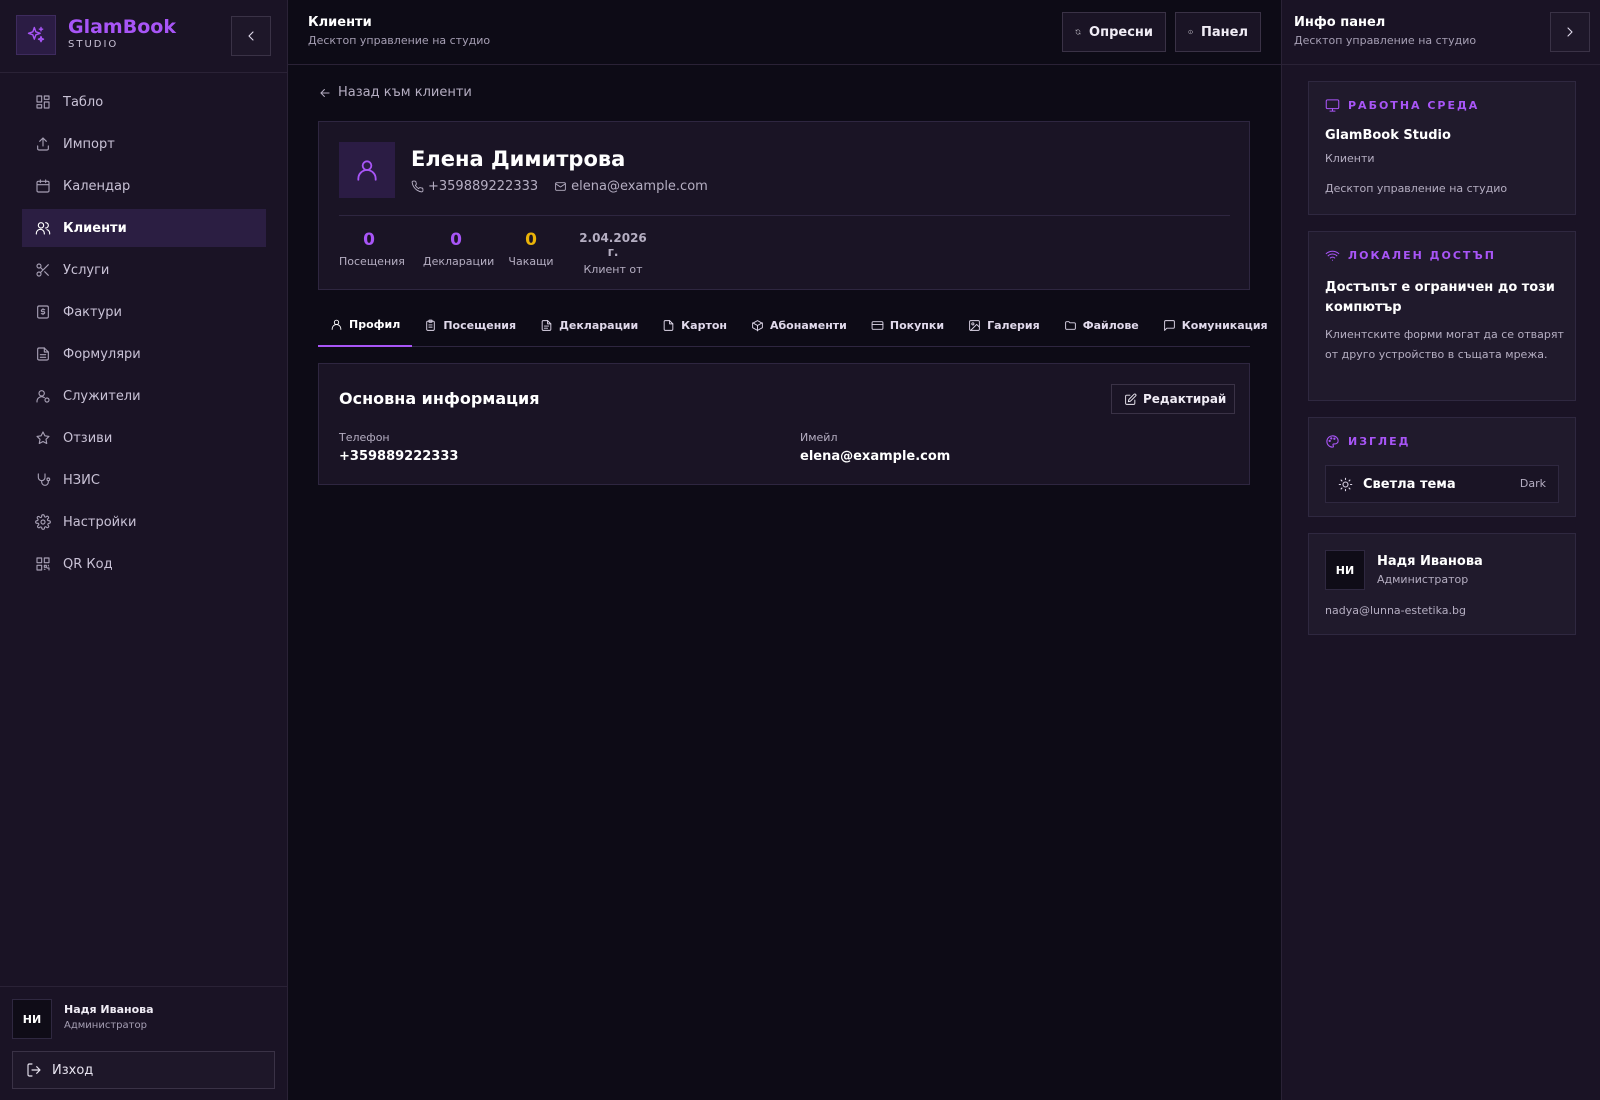 The image size is (1600, 1100). What do you see at coordinates (1430, 561) in the screenshot?
I see `user-name: Надя Иванова` at bounding box center [1430, 561].